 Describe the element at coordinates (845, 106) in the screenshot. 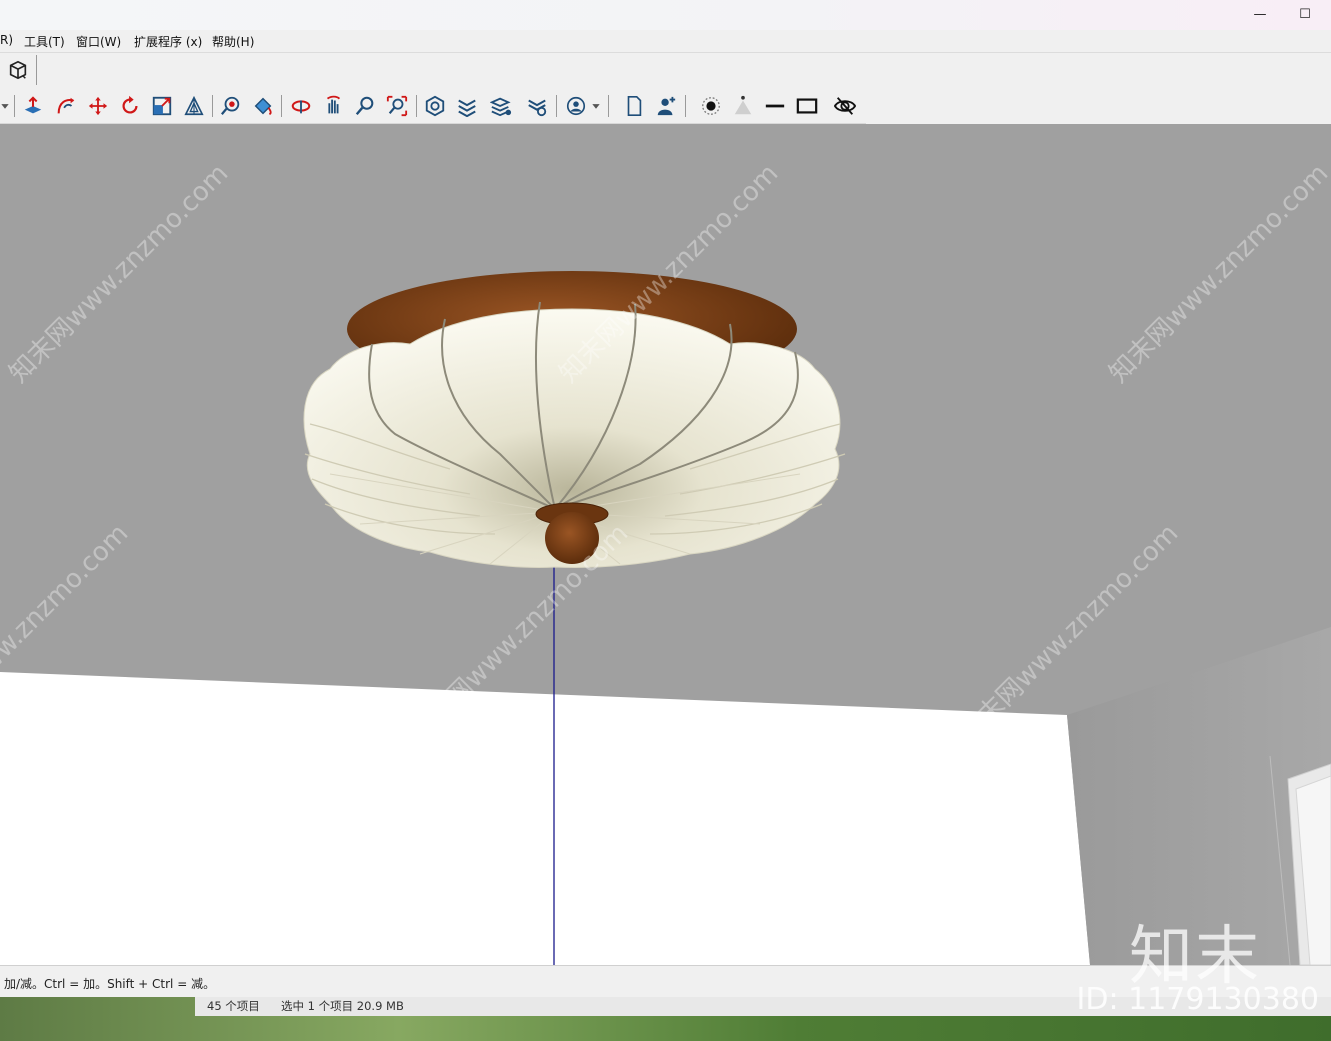

I see `hide-icon` at that location.